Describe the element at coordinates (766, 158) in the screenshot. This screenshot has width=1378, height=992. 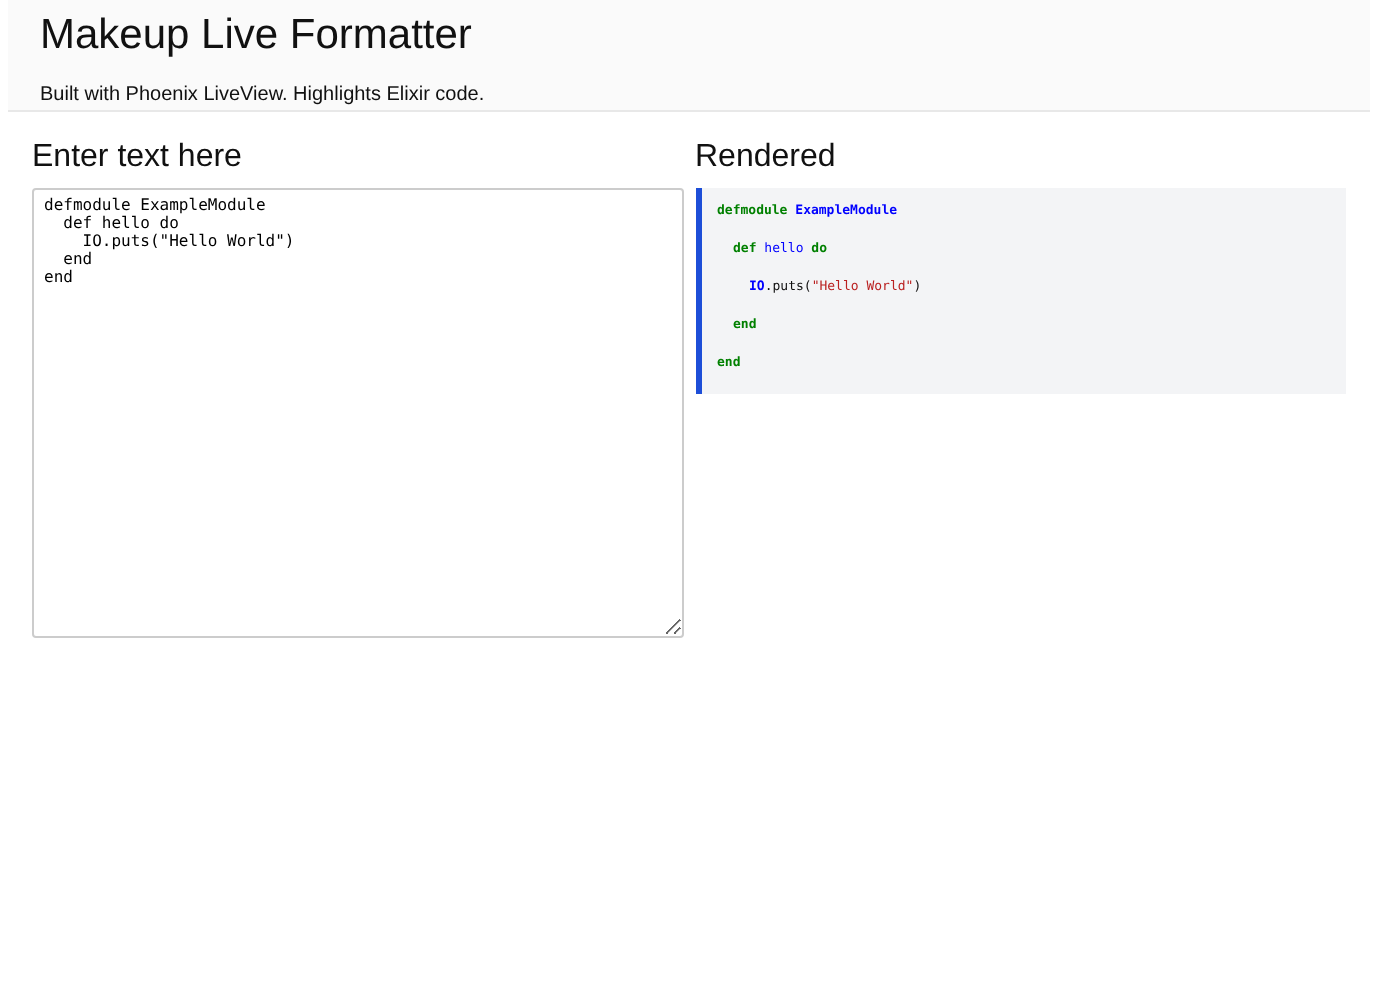
I see `rendered-heading: Rendered` at that location.